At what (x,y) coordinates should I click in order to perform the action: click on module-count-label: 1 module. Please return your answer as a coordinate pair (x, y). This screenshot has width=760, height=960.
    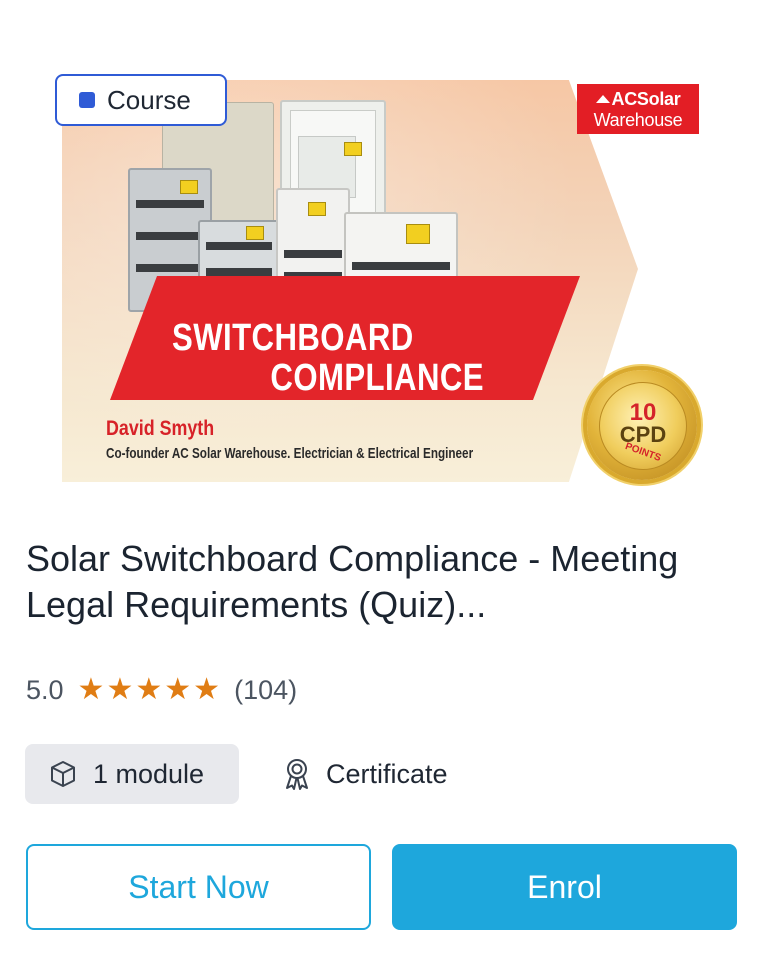
    Looking at the image, I should click on (149, 773).